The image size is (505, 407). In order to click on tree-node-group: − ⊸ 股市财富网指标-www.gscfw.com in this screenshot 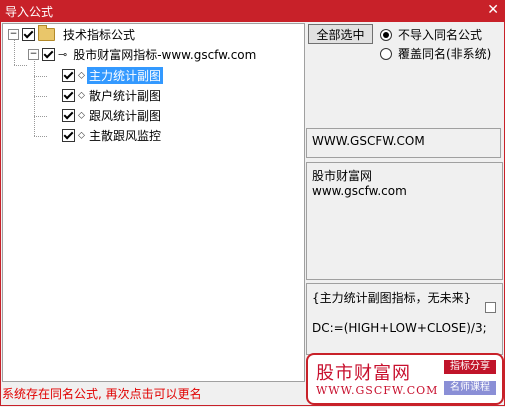, I will do `click(143, 54)`.